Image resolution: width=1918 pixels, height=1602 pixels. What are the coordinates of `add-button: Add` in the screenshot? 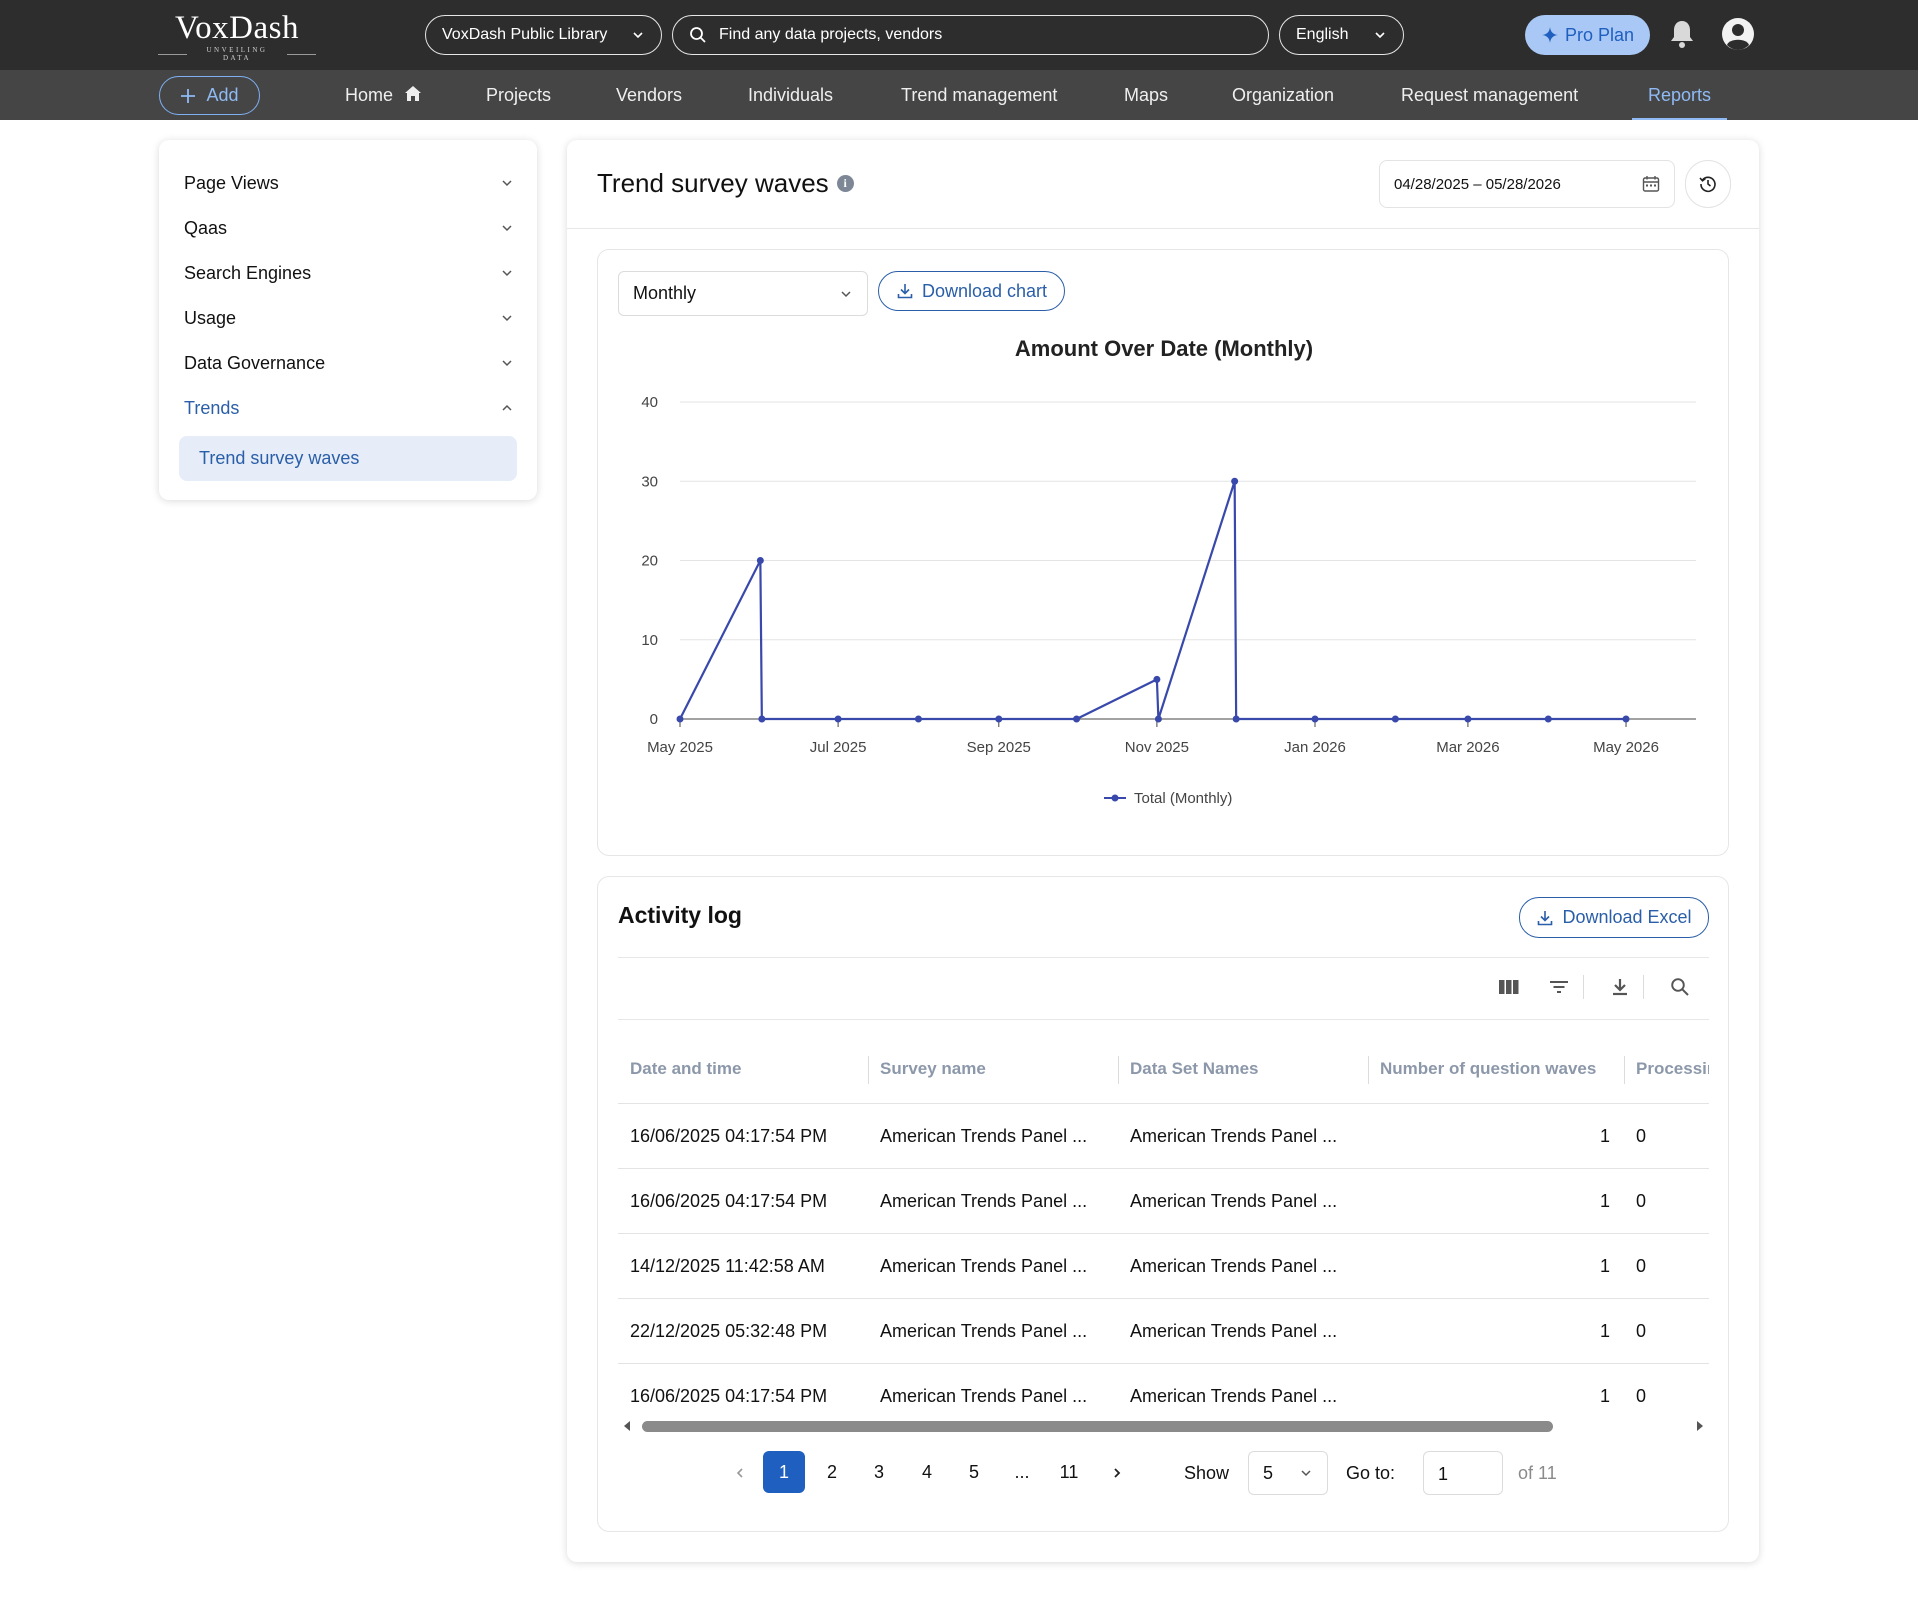 It's located at (209, 95).